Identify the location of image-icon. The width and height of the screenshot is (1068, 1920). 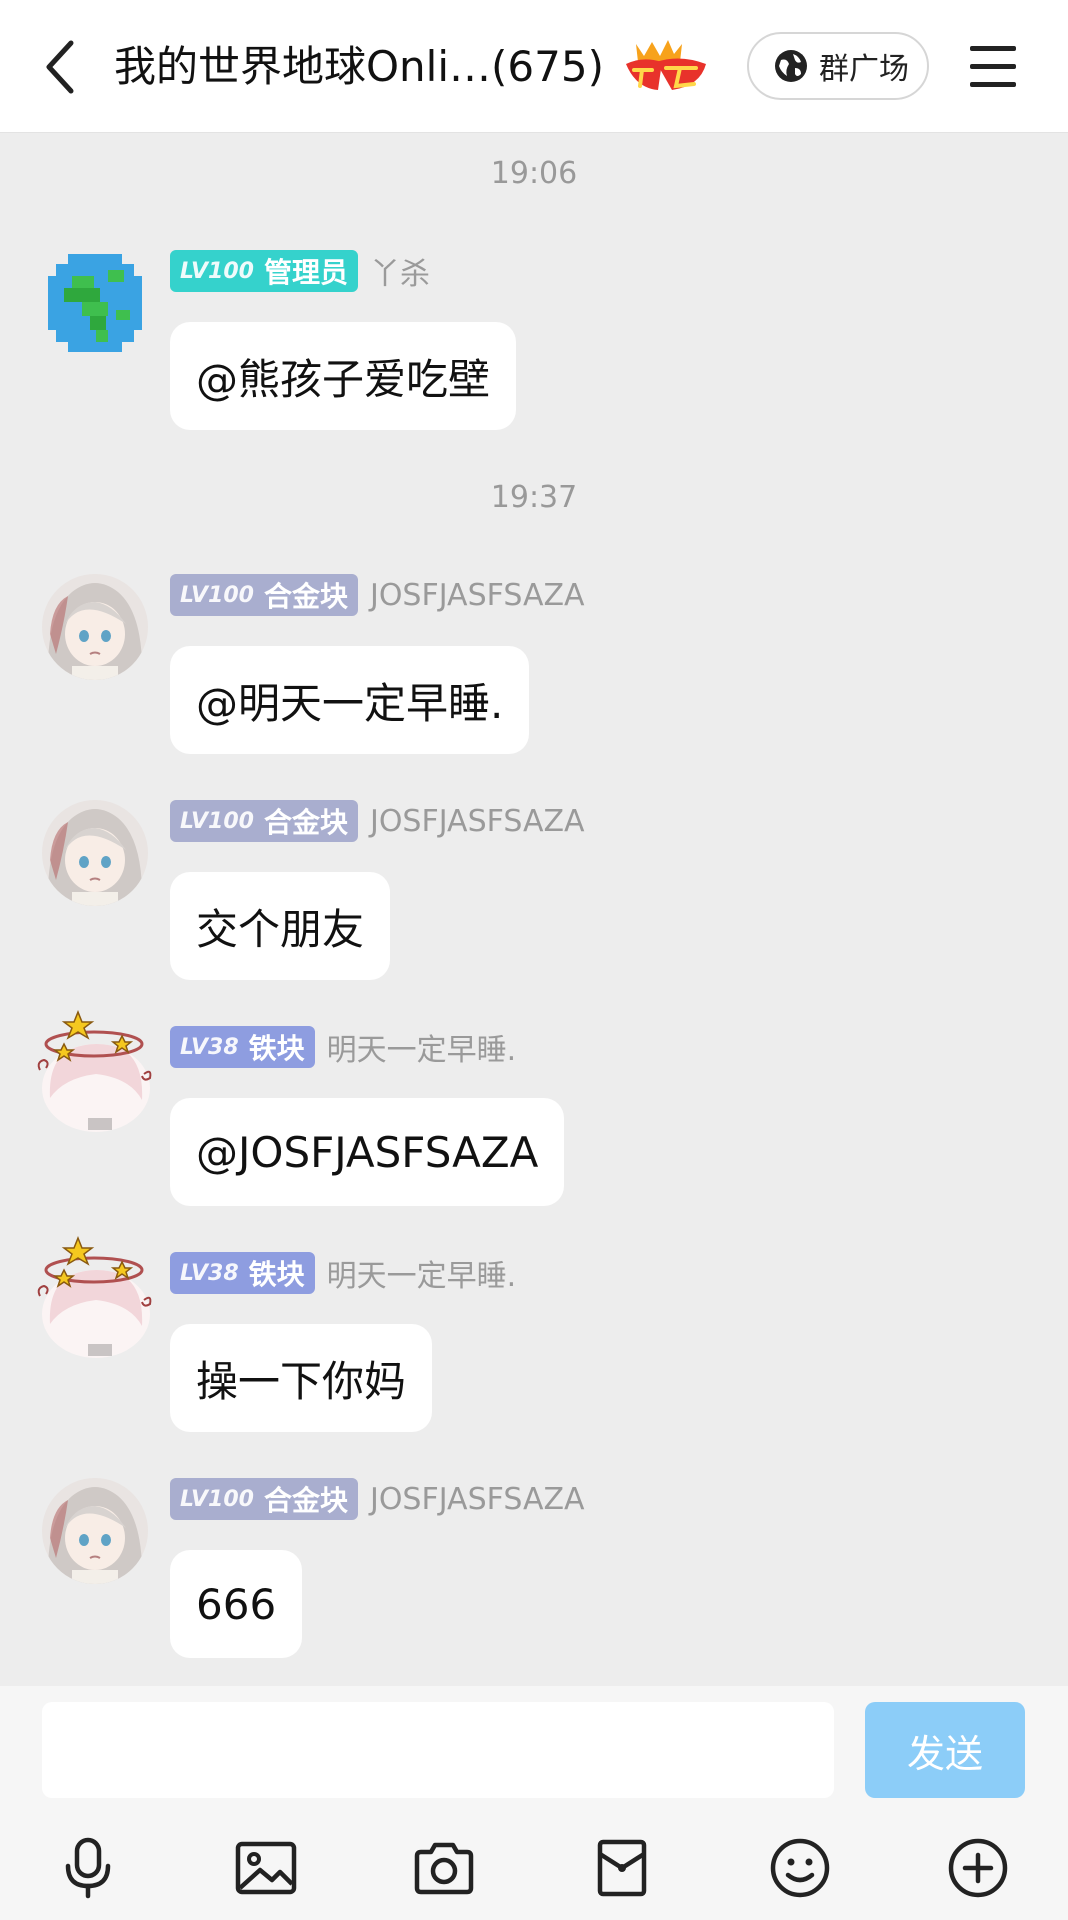
(266, 1868).